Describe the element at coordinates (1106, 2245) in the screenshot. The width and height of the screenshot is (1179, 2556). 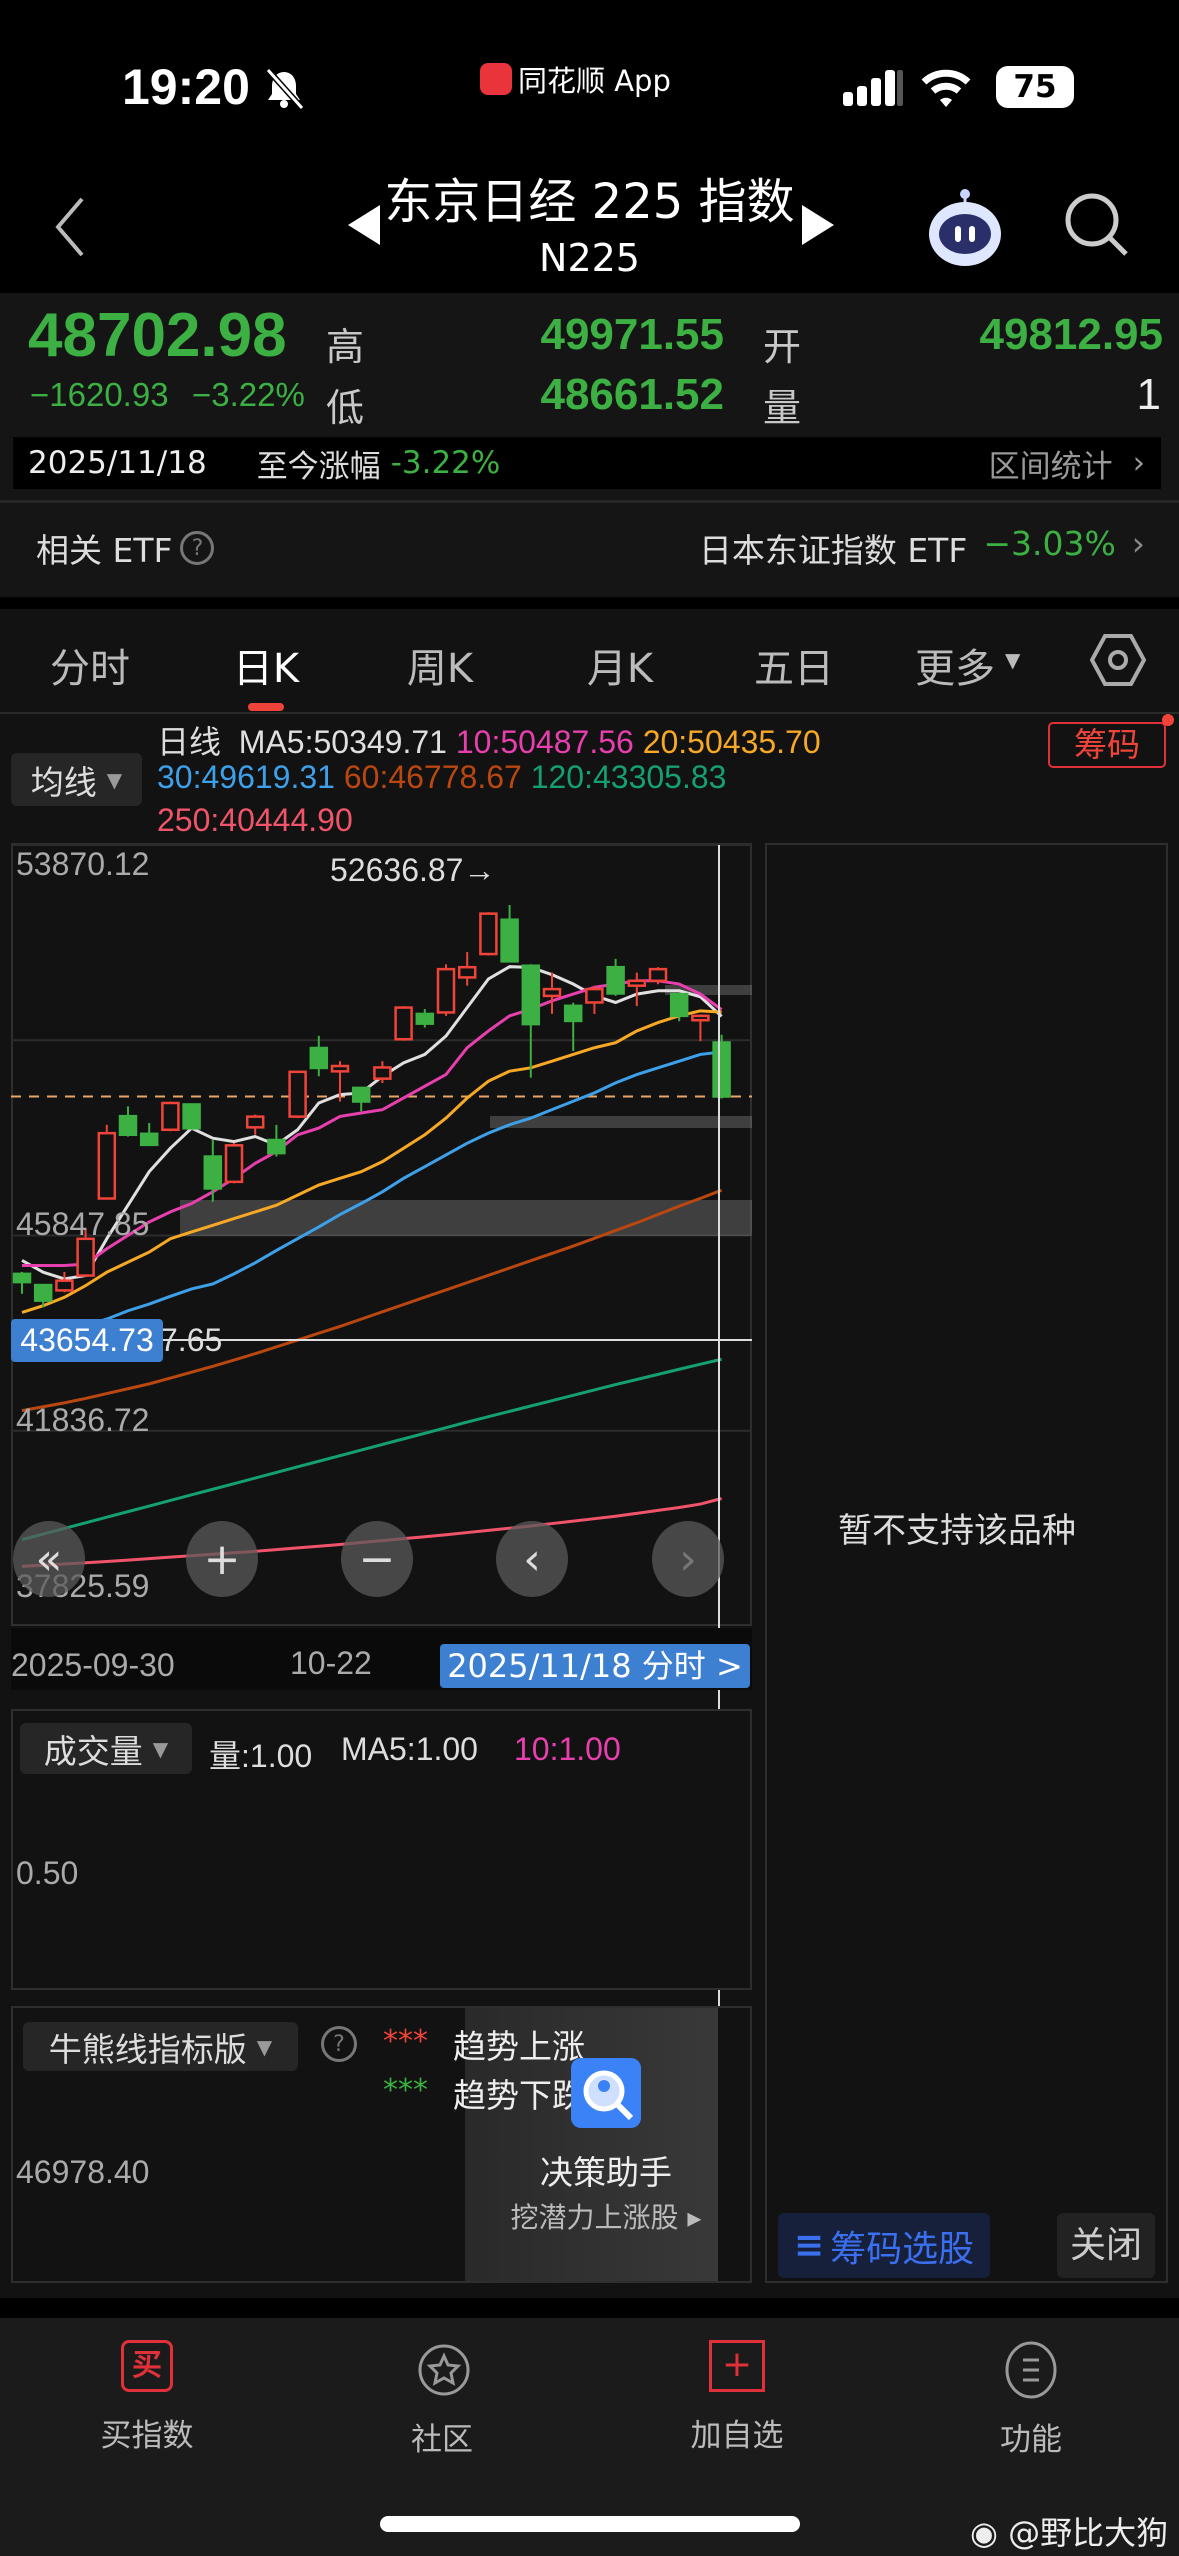
I see `close-button: 关闭` at that location.